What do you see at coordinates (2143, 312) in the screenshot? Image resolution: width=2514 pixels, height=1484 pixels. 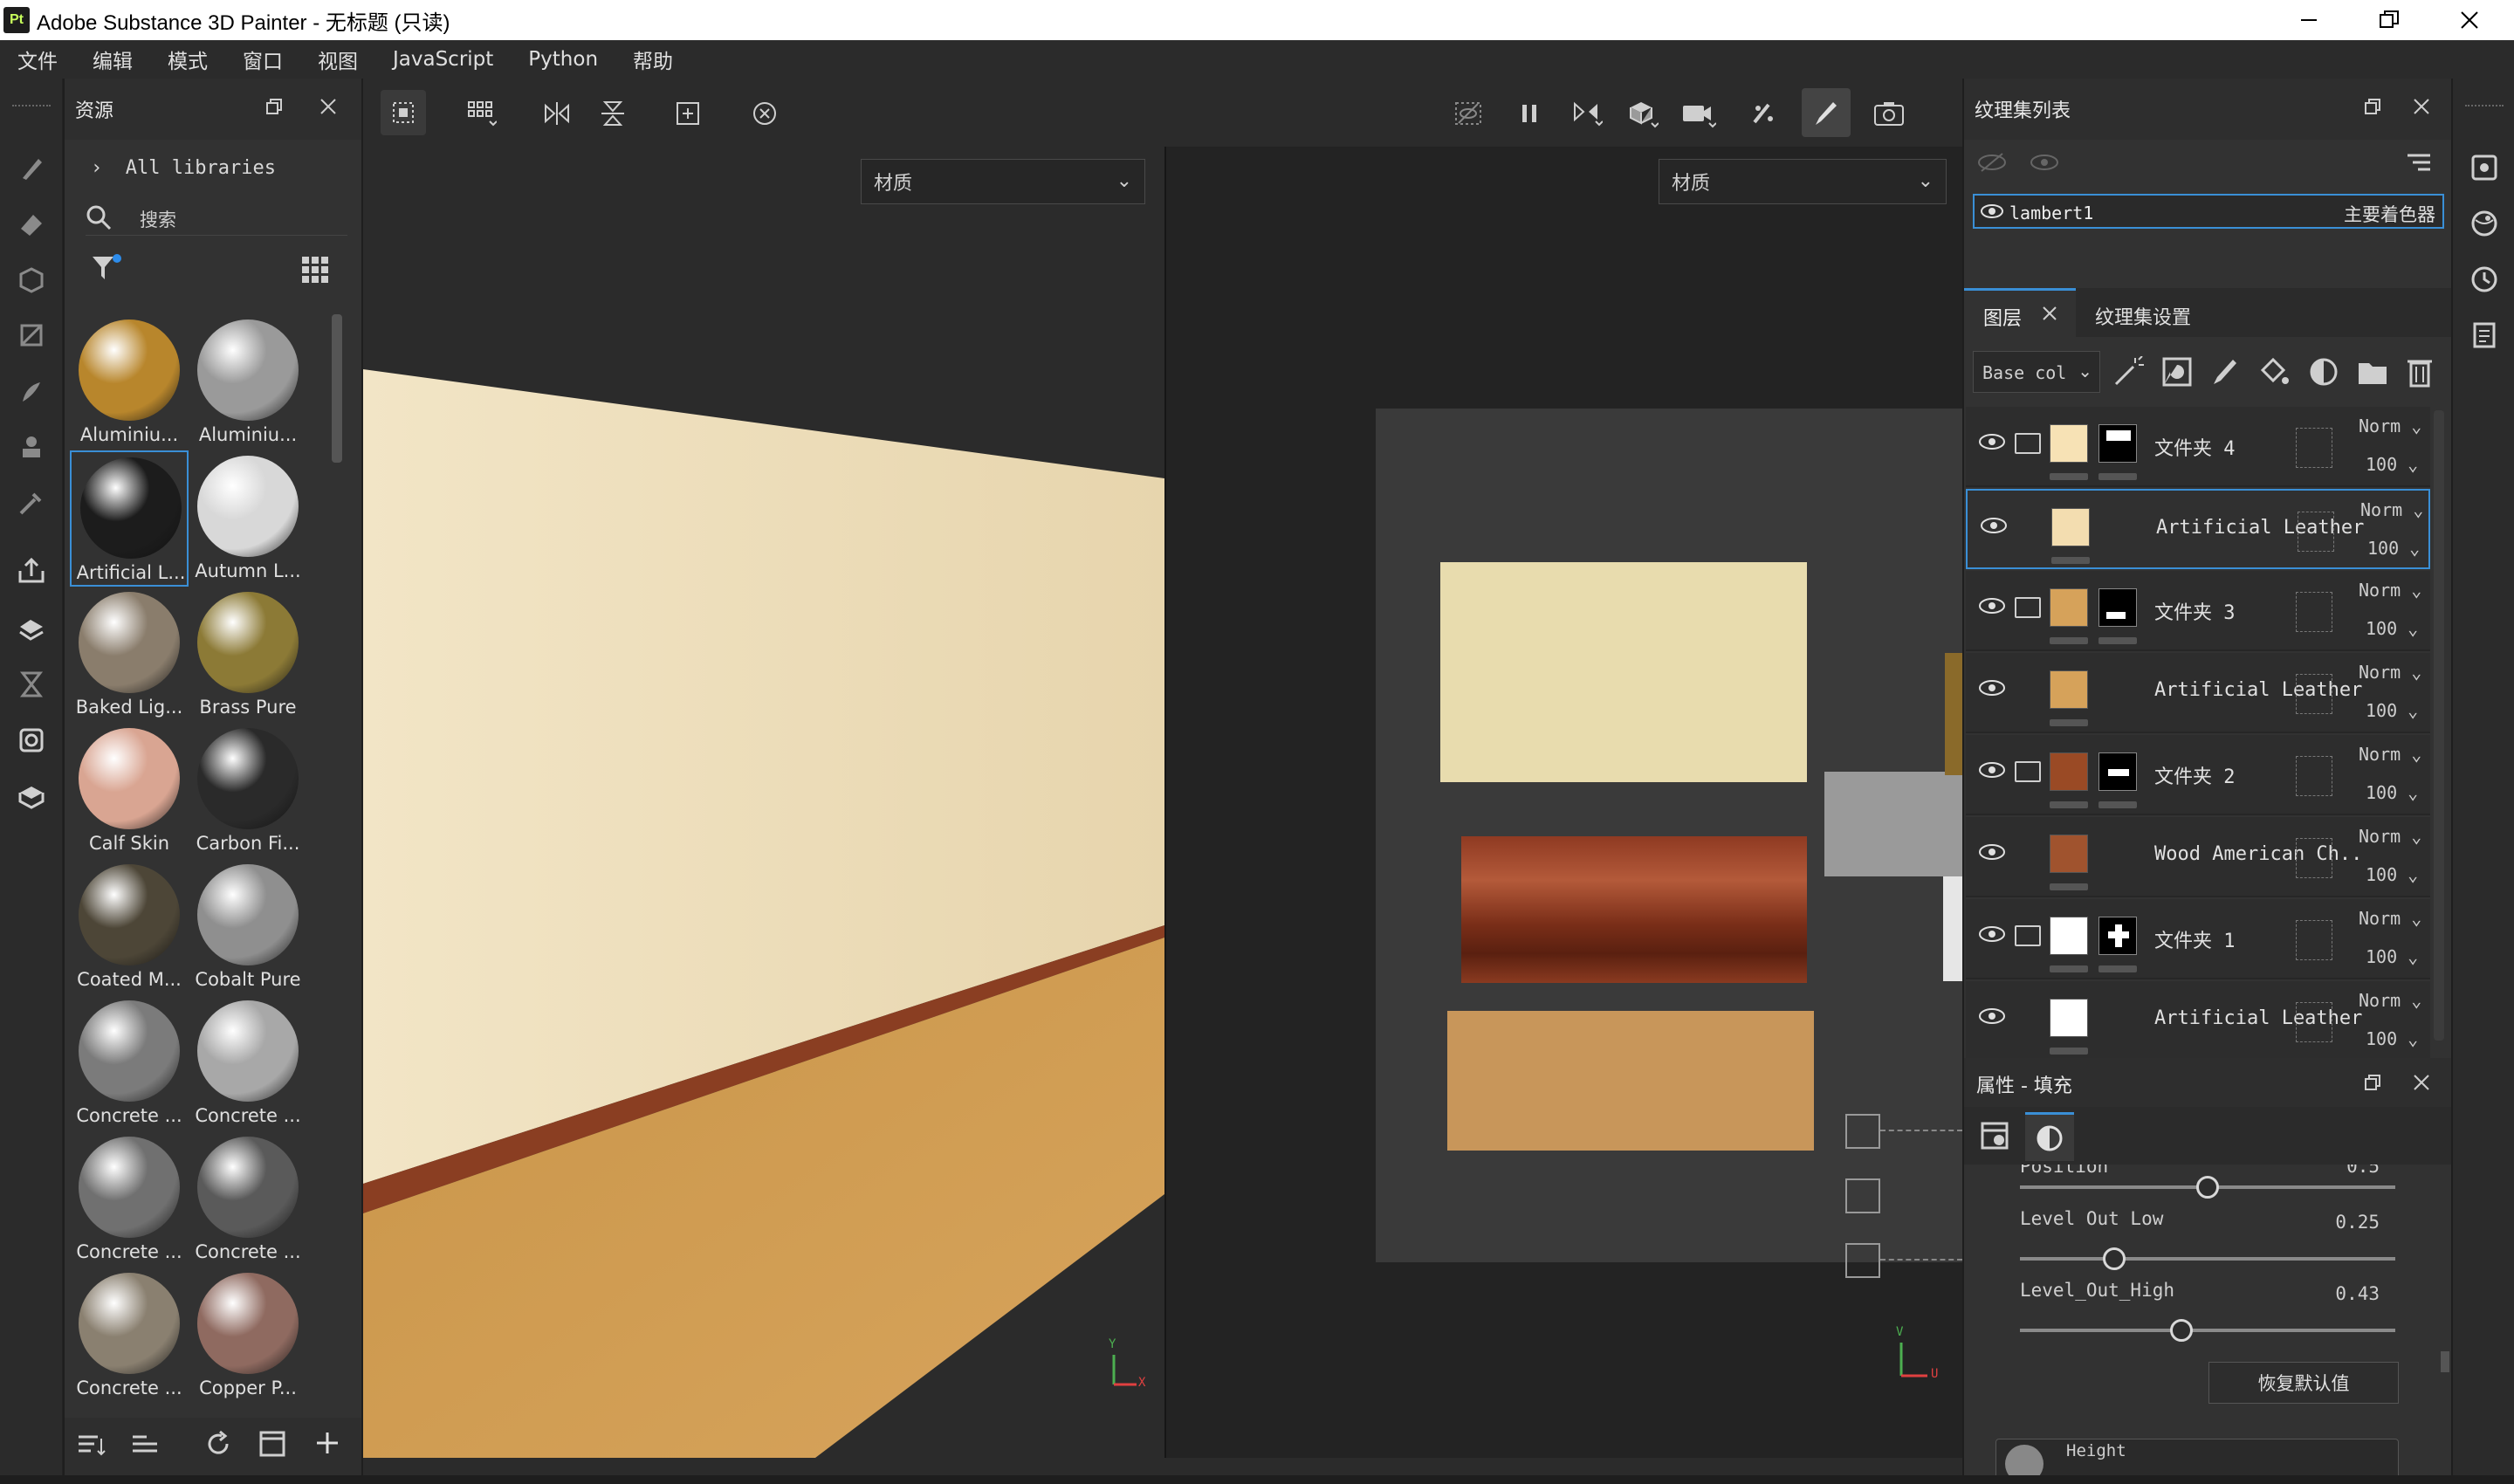 I see `tab-texture-set-settings: 纹理集设置` at bounding box center [2143, 312].